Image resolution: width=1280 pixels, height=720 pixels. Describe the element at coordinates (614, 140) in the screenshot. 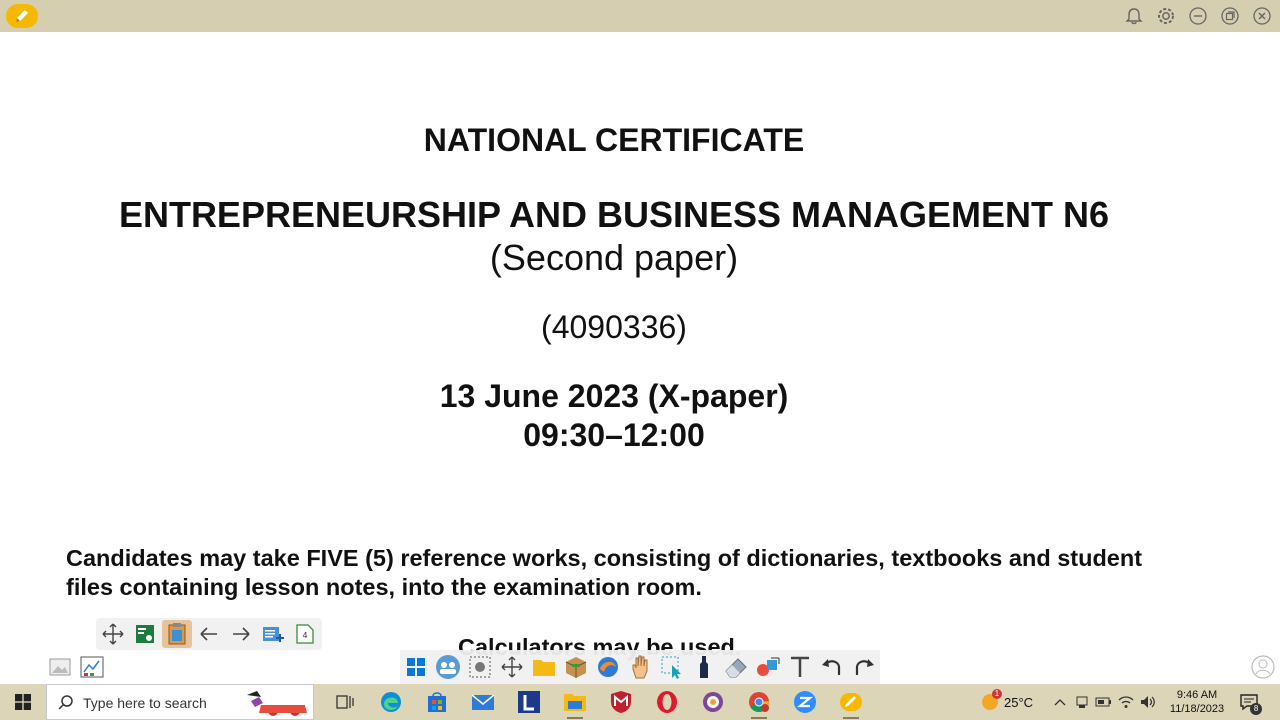

I see `certificate-heading: NATIONAL CERTIFICATE` at that location.